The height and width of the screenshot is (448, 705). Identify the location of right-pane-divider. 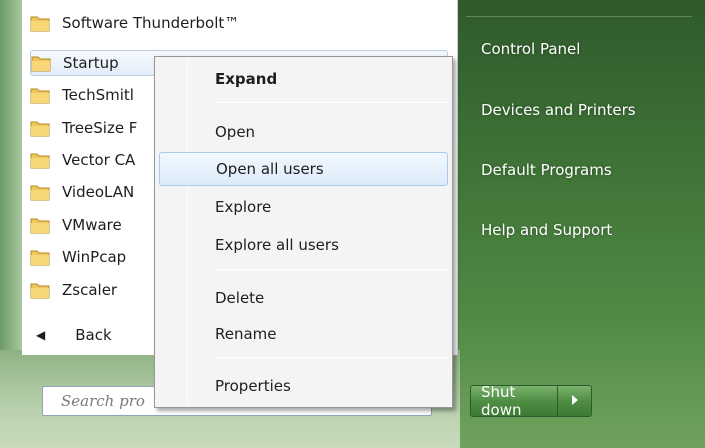
(579, 16).